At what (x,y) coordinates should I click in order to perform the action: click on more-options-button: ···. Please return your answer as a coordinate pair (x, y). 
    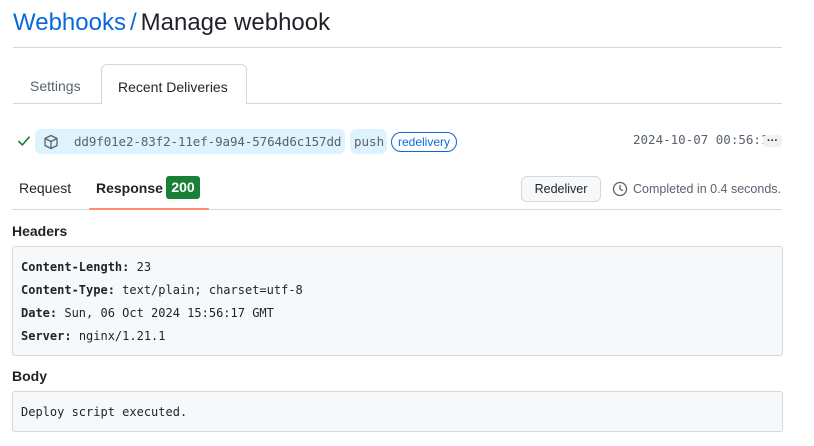
    Looking at the image, I should click on (772, 141).